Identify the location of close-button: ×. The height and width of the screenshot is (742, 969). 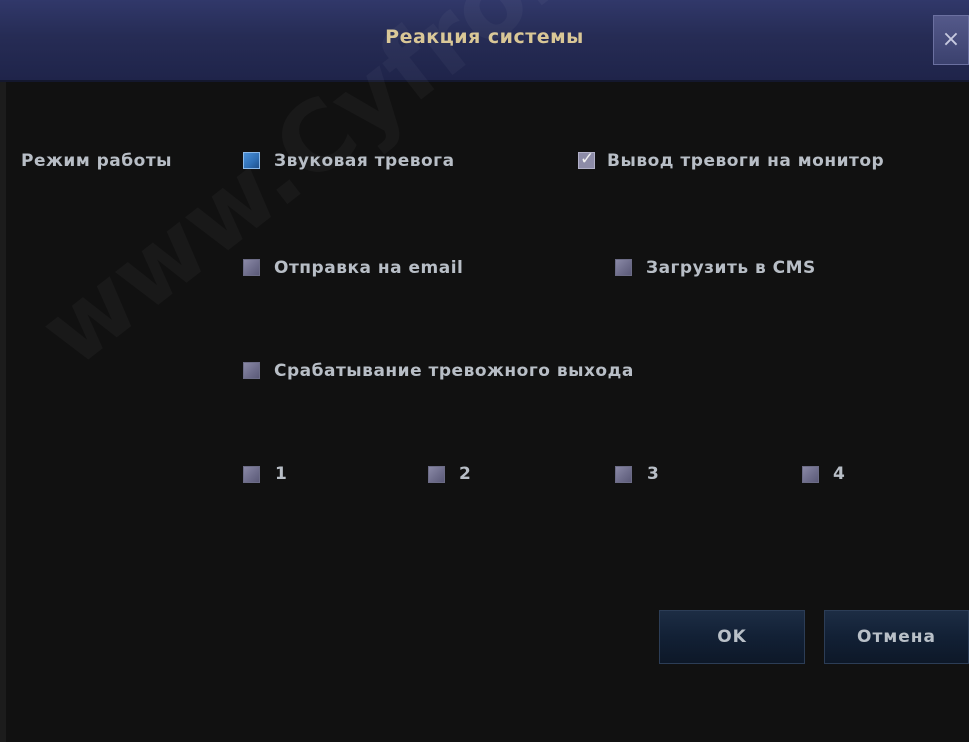
(951, 40).